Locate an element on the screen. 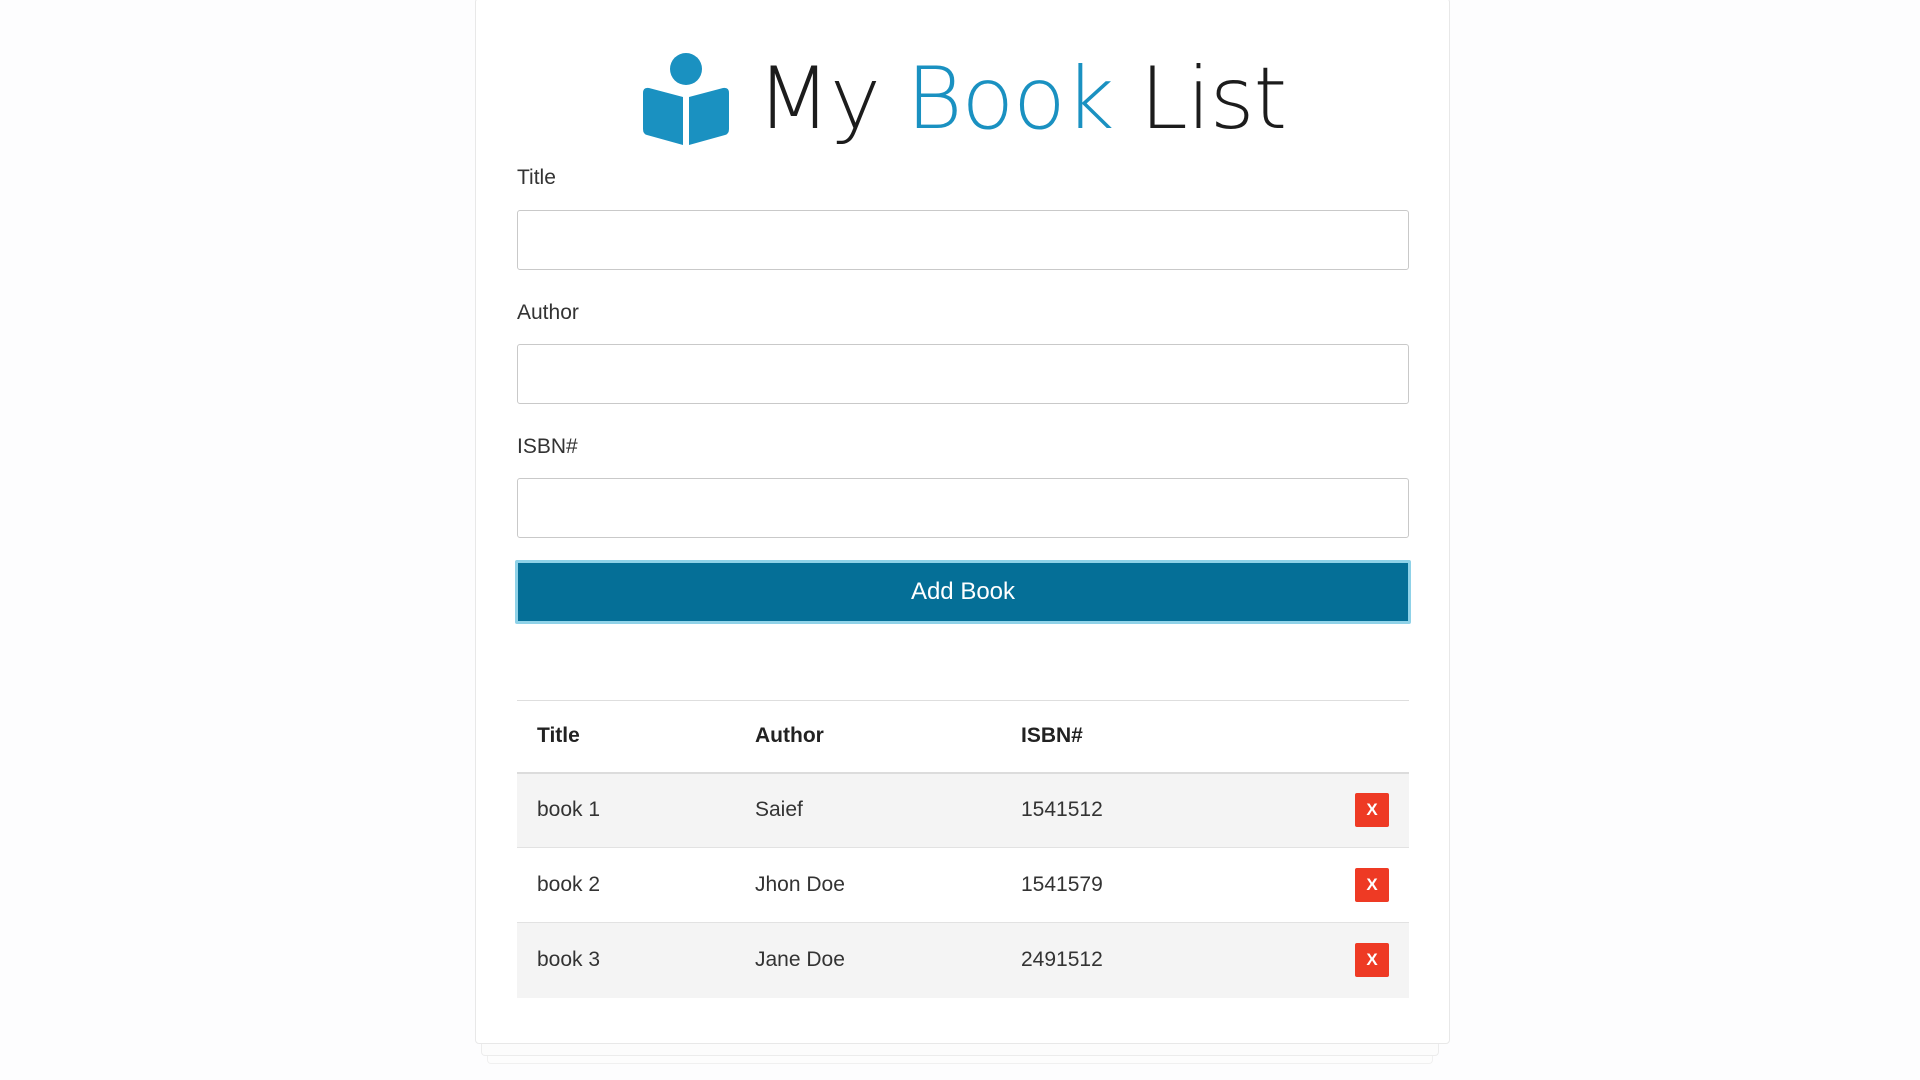 This screenshot has width=1920, height=1080. column-header-author: Author is located at coordinates (789, 736).